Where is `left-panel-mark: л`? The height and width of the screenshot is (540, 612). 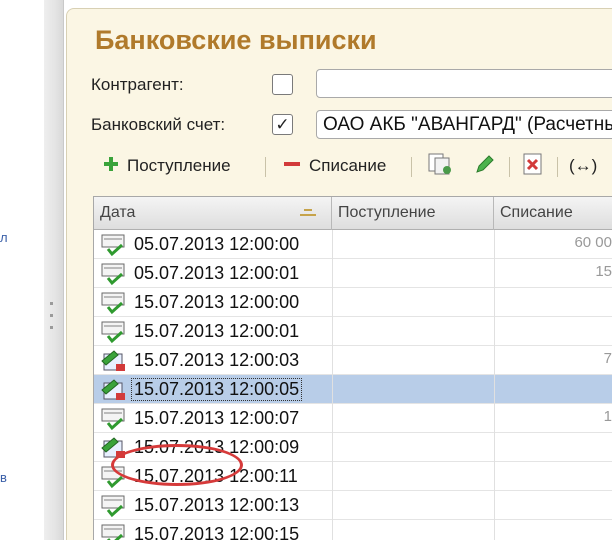 left-panel-mark: л is located at coordinates (4, 237).